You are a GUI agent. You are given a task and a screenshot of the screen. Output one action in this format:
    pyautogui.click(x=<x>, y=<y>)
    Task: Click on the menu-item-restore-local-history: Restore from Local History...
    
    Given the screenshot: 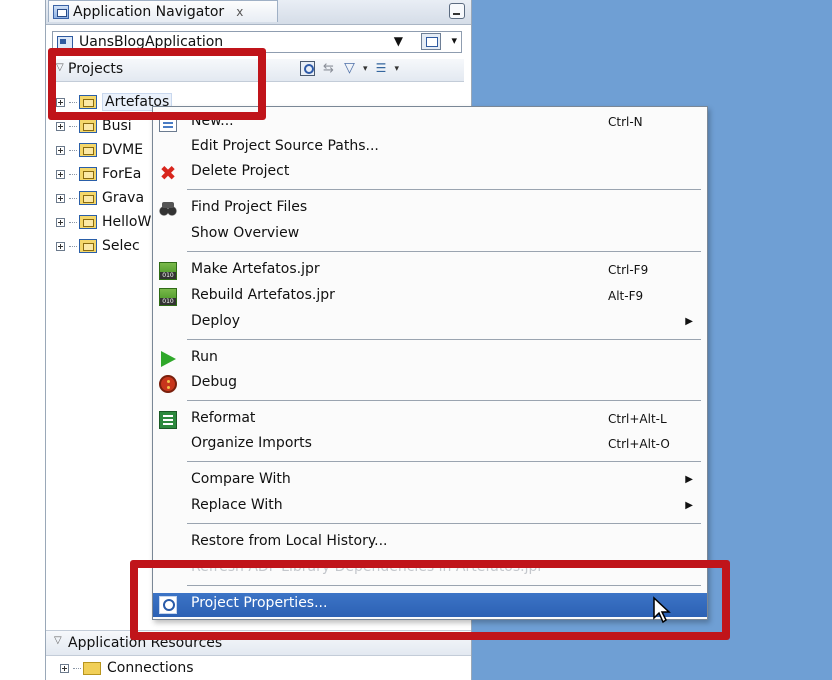 What is the action you would take?
    pyautogui.click(x=430, y=543)
    